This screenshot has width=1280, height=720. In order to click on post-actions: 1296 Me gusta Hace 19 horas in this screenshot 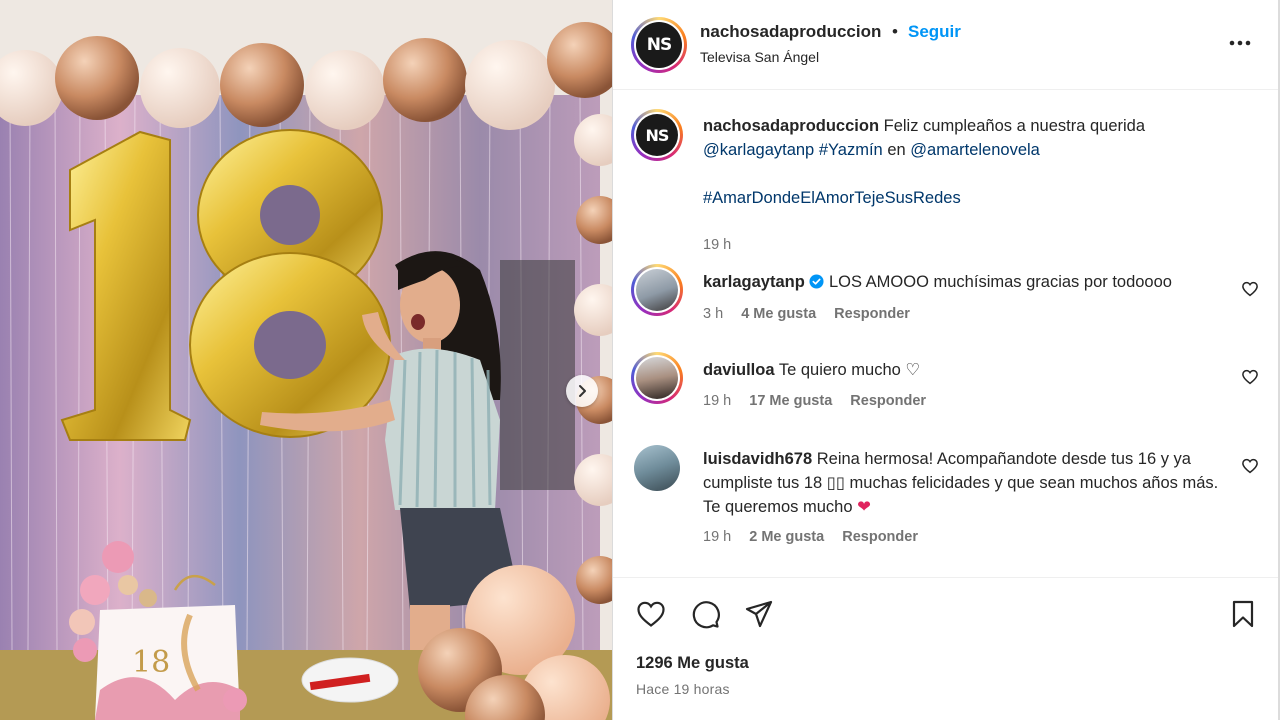, I will do `click(946, 648)`.